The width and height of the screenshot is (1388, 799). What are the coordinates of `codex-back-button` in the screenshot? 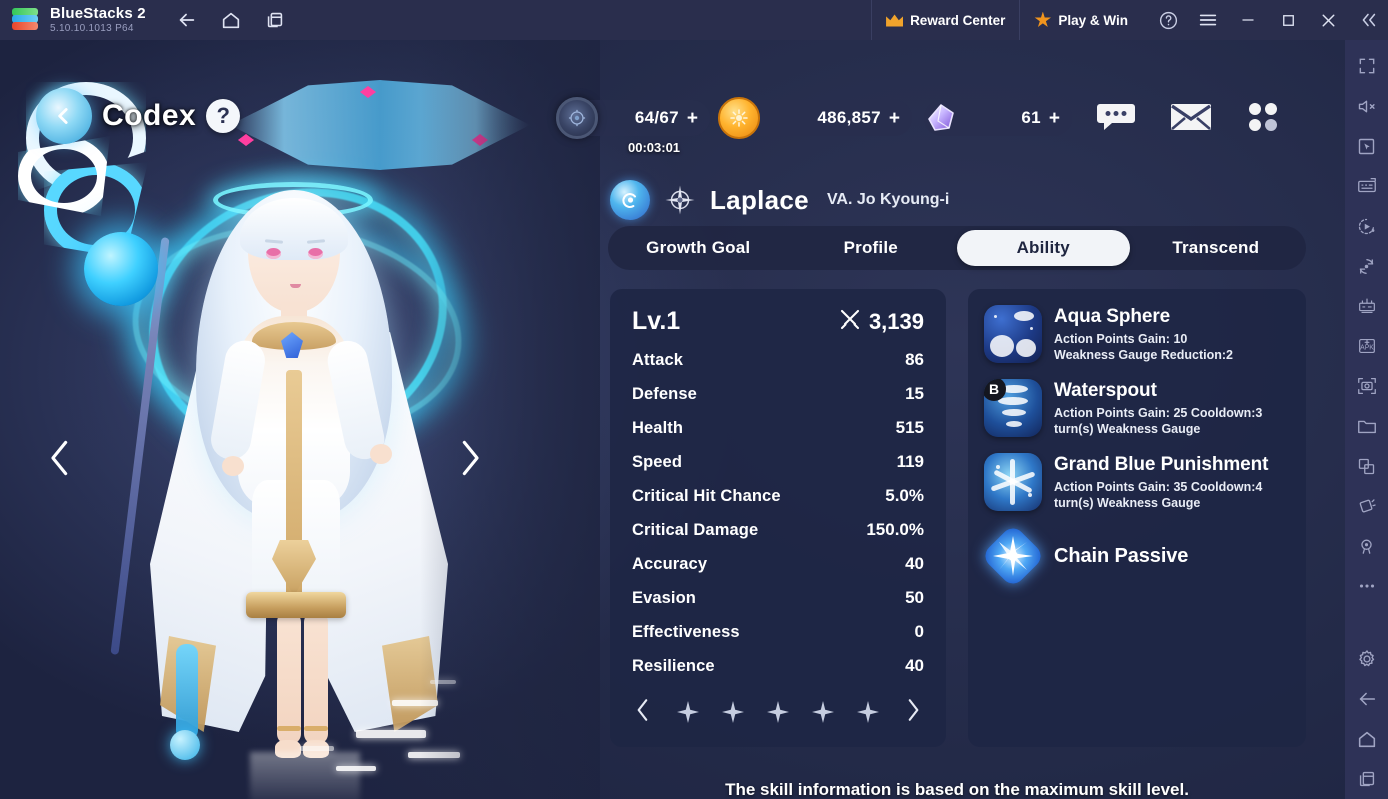 It's located at (64, 116).